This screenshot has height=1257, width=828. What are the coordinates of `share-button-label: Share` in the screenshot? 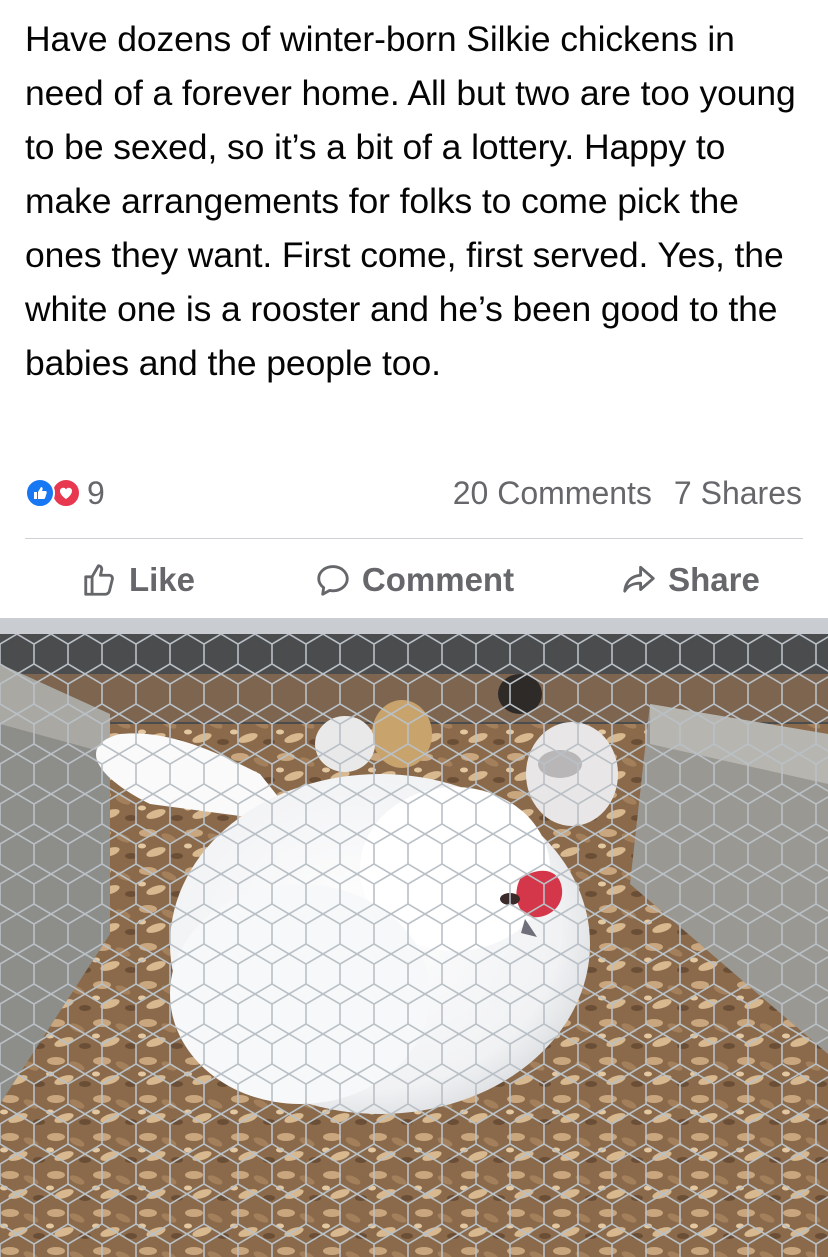 It's located at (714, 579).